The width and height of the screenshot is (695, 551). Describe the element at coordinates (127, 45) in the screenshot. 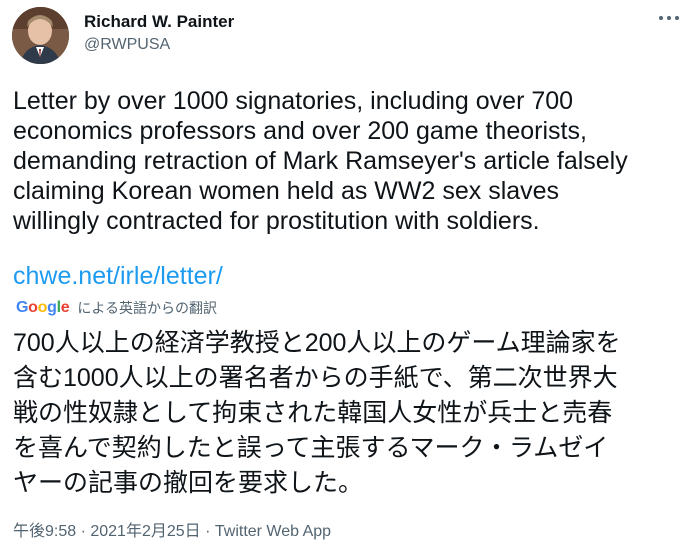

I see `author-handle: @RWPUSA` at that location.